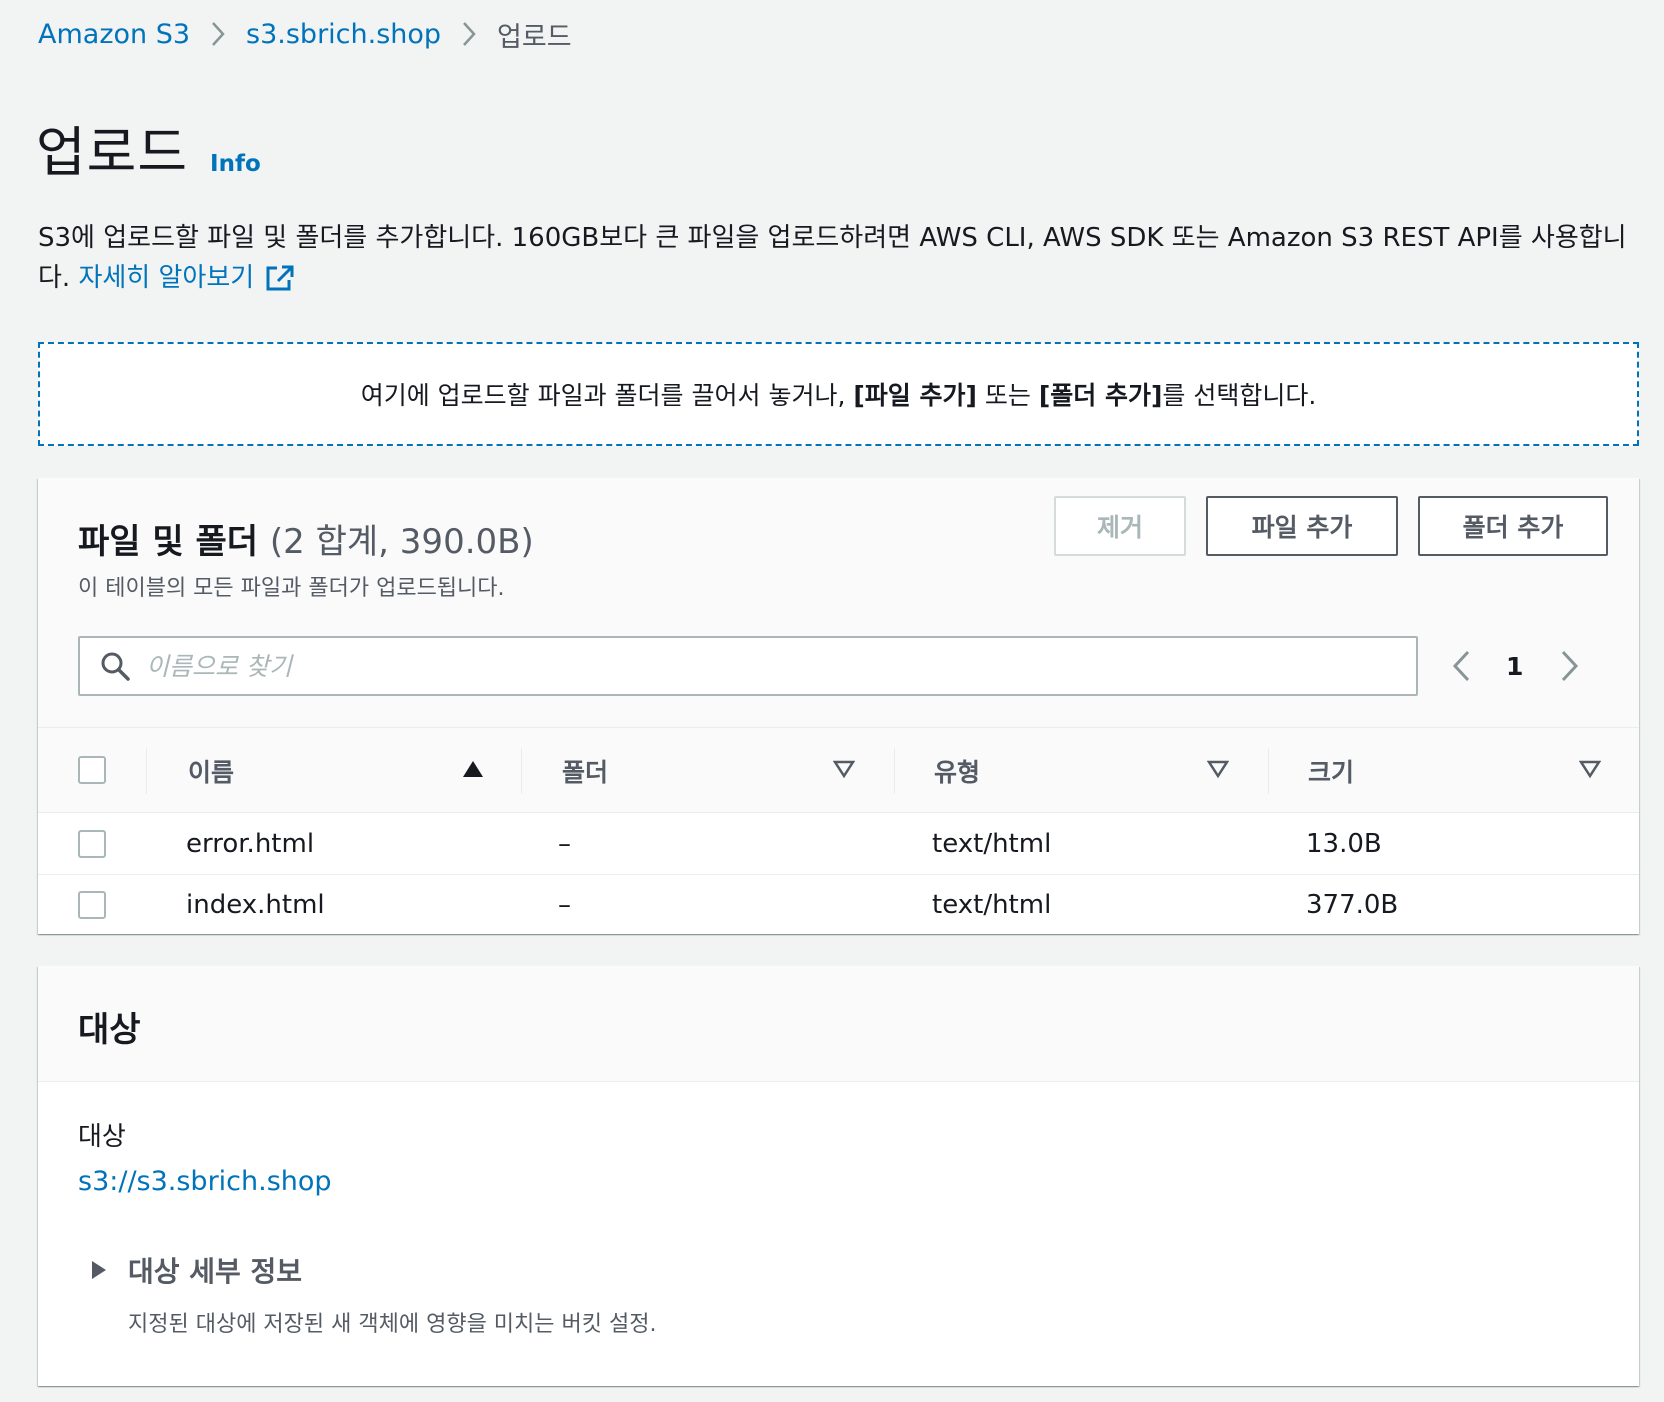 The height and width of the screenshot is (1402, 1664). I want to click on files-count: (2 합계, 390.0B), so click(401, 542).